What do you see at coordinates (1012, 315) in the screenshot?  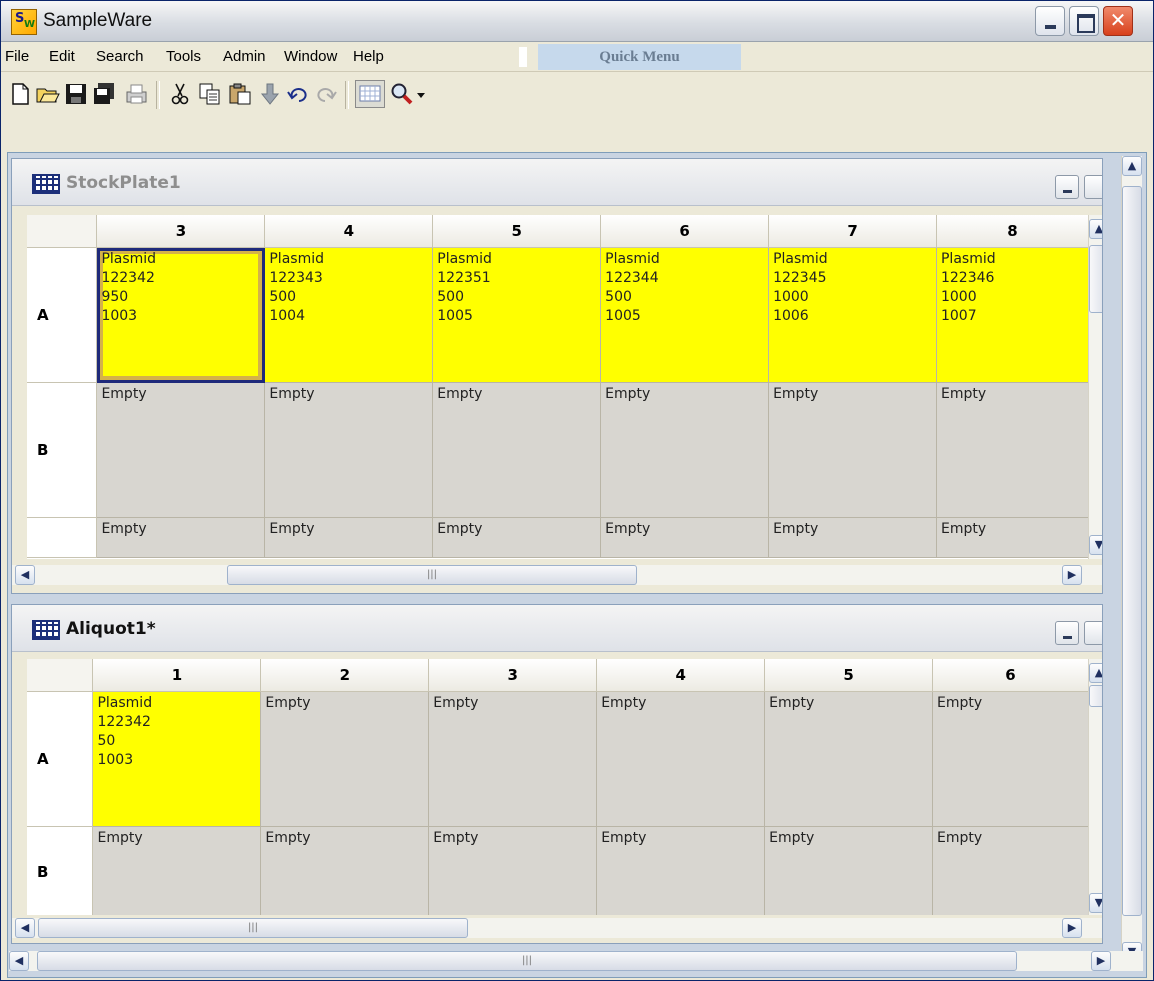 I see `stockplate-well-cell: Plasmid 122346 1000 1007` at bounding box center [1012, 315].